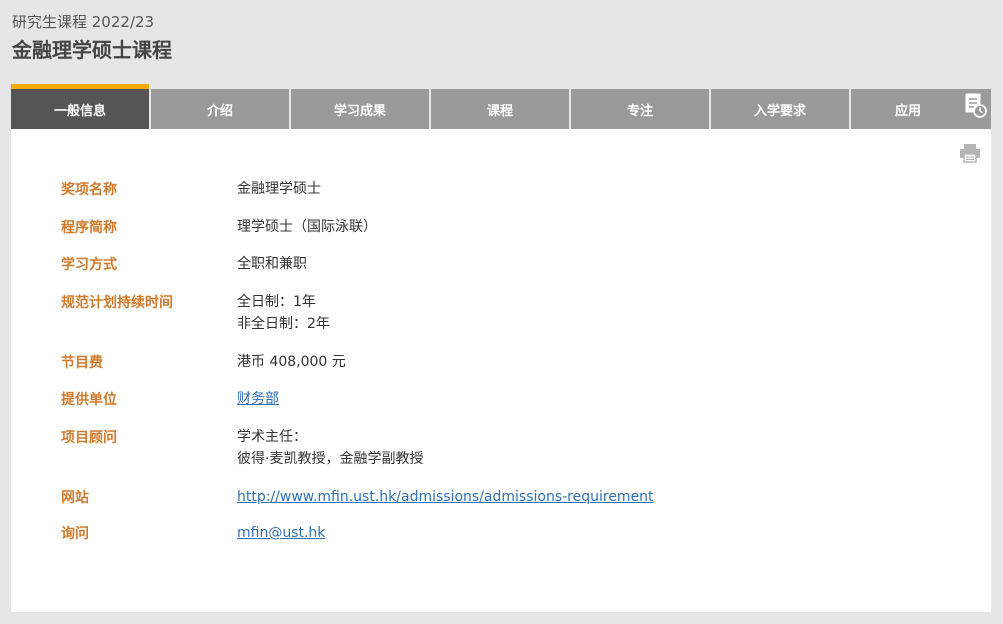  What do you see at coordinates (89, 190) in the screenshot?
I see `award-label: 奖项名称` at bounding box center [89, 190].